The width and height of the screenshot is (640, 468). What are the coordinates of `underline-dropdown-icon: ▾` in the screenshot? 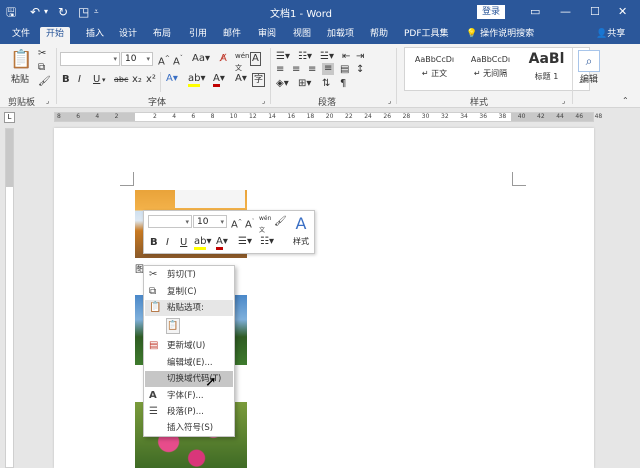 It's located at (104, 80).